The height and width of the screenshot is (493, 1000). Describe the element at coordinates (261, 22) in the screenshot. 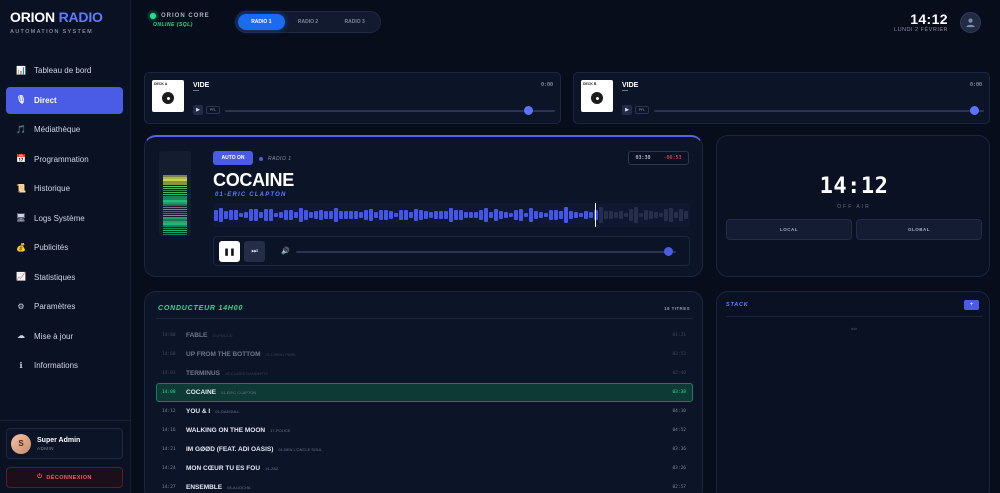

I see `tab-radio-1: RADIO 1` at that location.